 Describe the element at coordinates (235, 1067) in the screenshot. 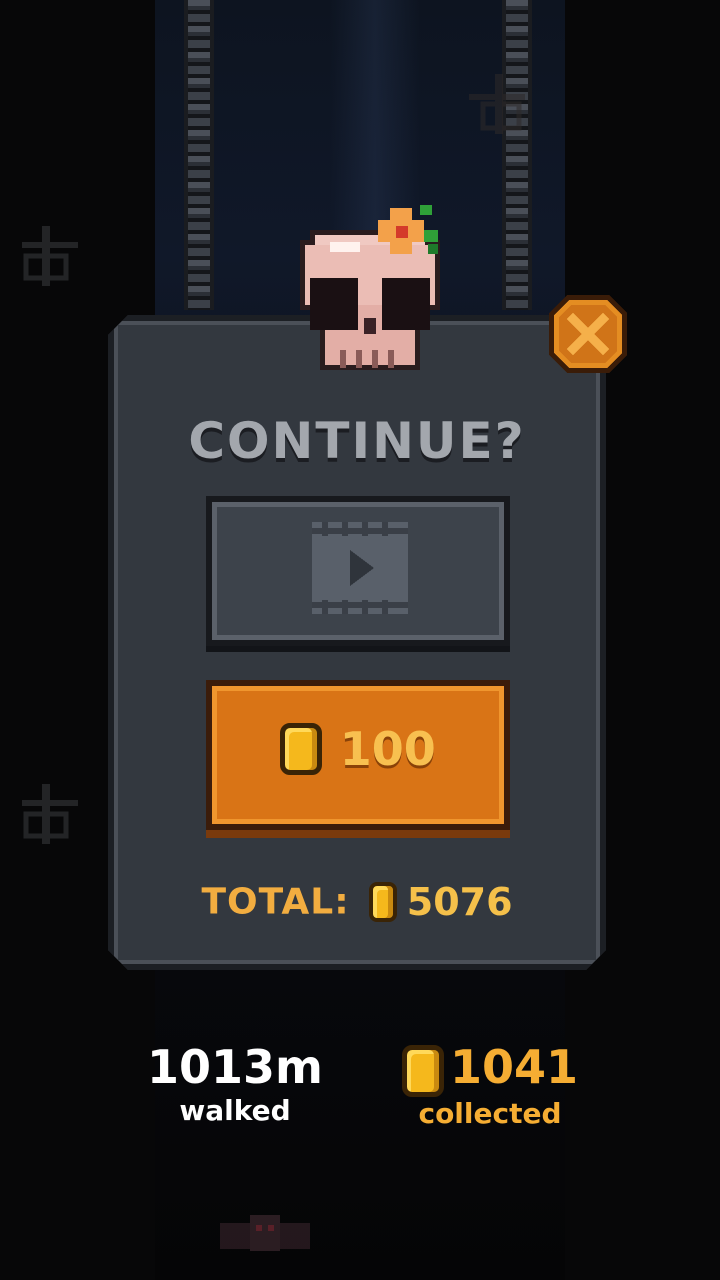

I see `distance-value: 1013m` at that location.